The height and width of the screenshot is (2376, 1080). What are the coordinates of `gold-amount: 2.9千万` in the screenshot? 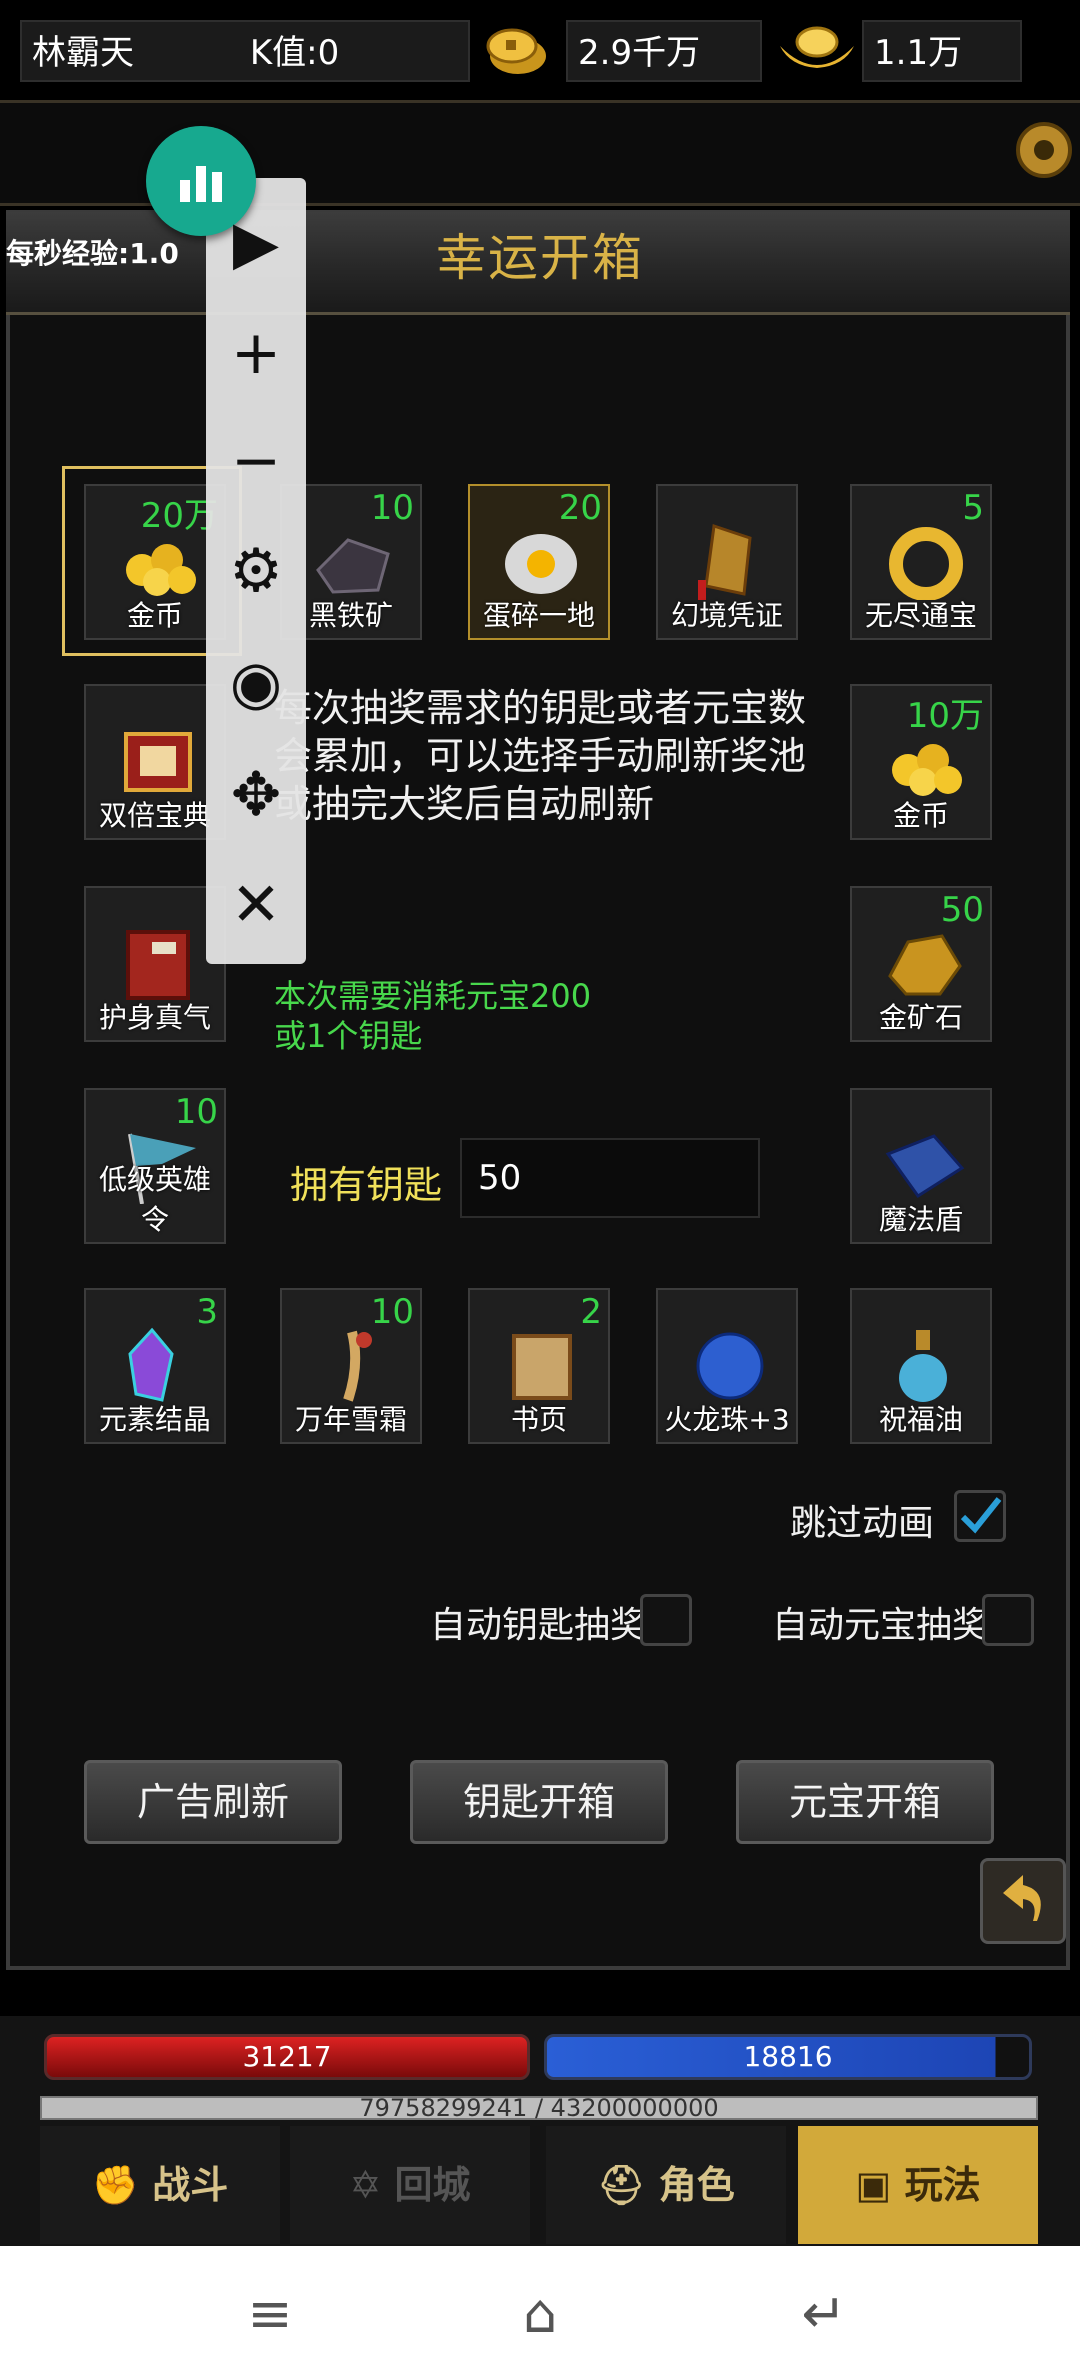 It's located at (664, 51).